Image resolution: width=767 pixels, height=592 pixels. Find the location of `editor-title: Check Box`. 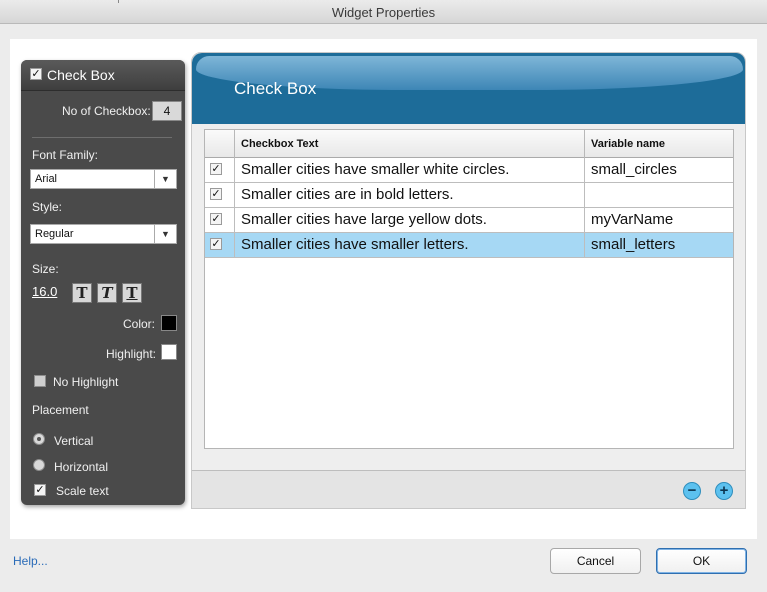

editor-title: Check Box is located at coordinates (275, 88).